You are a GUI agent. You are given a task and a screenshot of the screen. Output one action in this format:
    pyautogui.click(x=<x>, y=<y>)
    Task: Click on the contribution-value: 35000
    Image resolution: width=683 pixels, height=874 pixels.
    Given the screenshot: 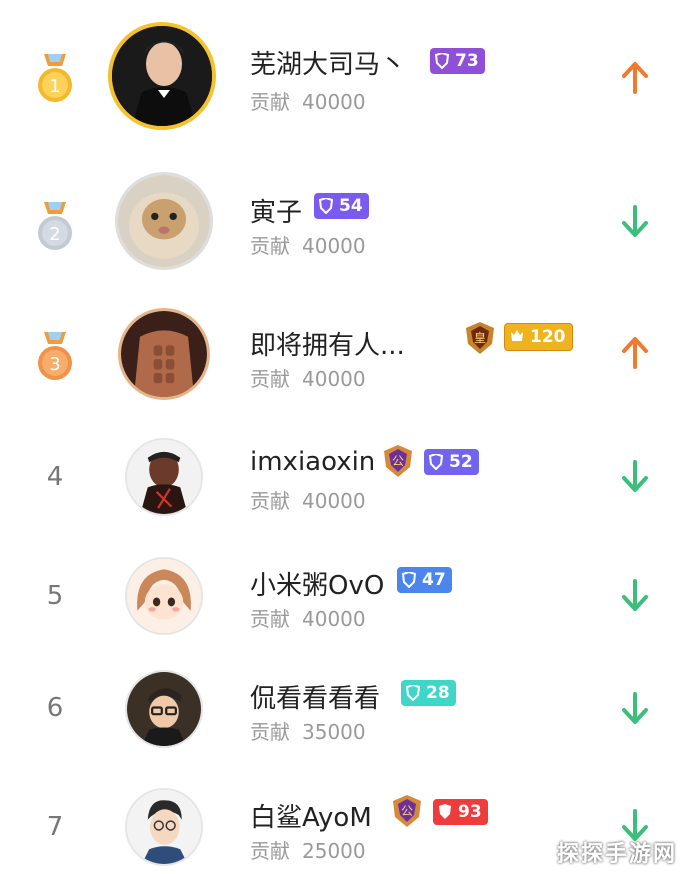 What is the action you would take?
    pyautogui.click(x=334, y=732)
    